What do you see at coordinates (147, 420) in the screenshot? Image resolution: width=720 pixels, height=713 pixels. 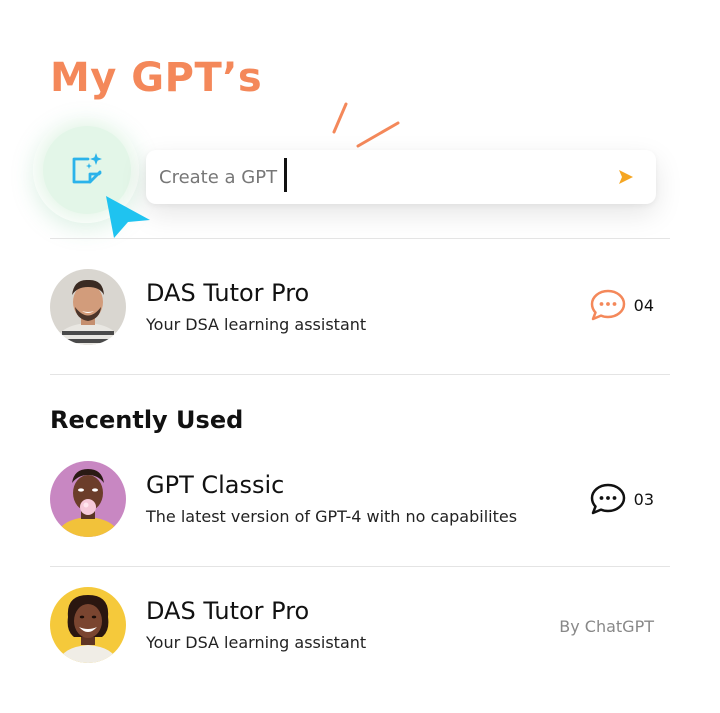 I see `section-title-recently-used: Recently Used` at bounding box center [147, 420].